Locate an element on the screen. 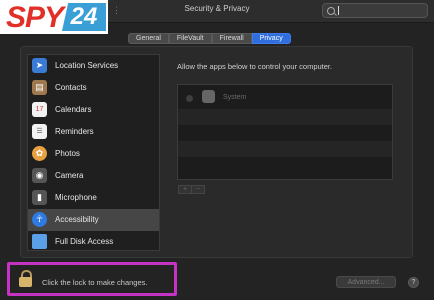 Image resolution: width=434 pixels, height=300 pixels. sidebar-item-reminders: ☰ Reminders is located at coordinates (93, 132).